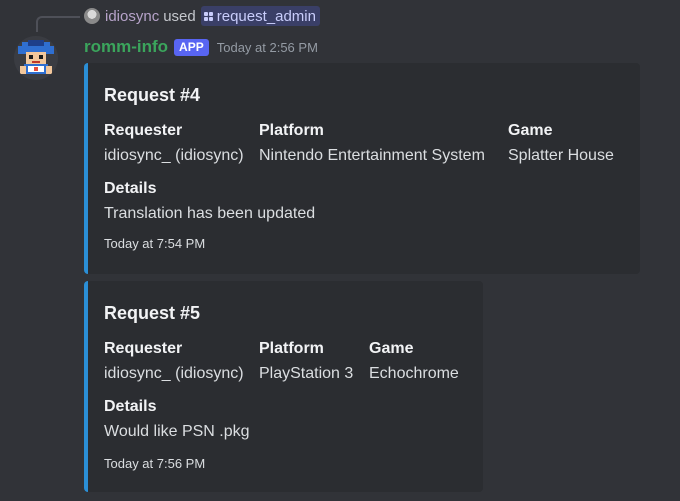 The image size is (680, 501). Describe the element at coordinates (92, 16) in the screenshot. I see `reply-user-avatar` at that location.